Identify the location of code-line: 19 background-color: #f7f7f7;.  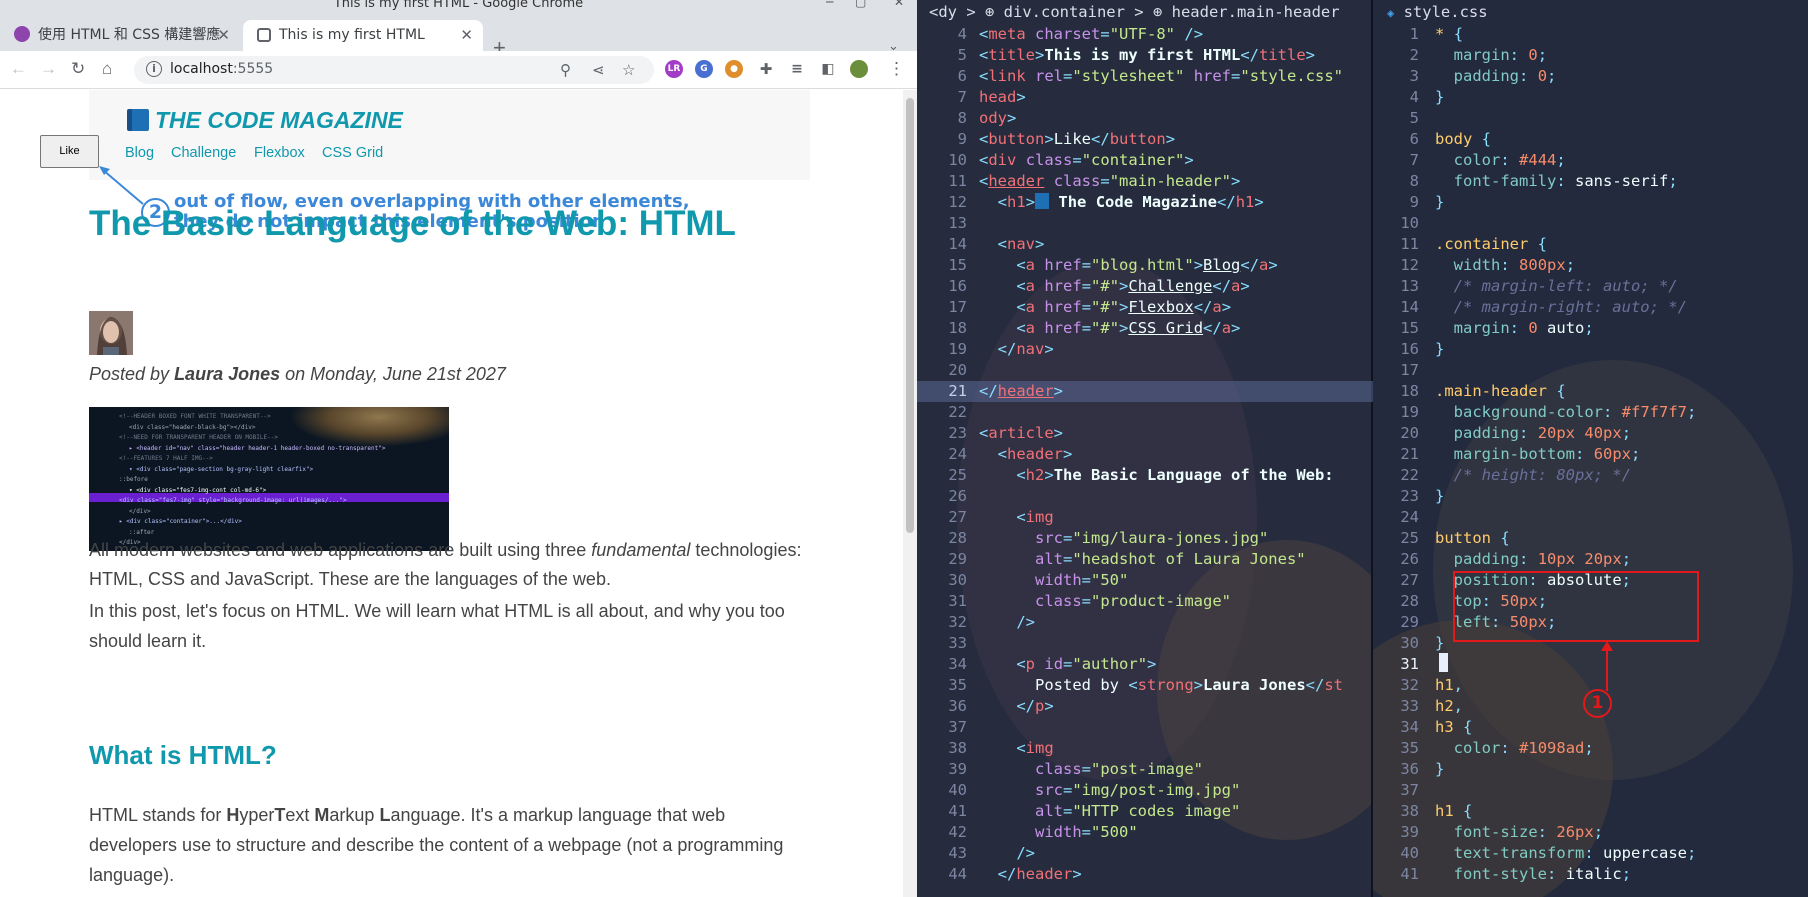
(1590, 412).